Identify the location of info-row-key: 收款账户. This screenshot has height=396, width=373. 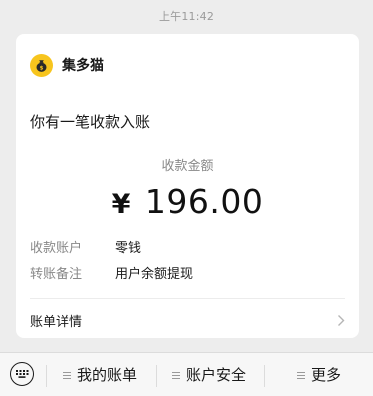
(56, 248).